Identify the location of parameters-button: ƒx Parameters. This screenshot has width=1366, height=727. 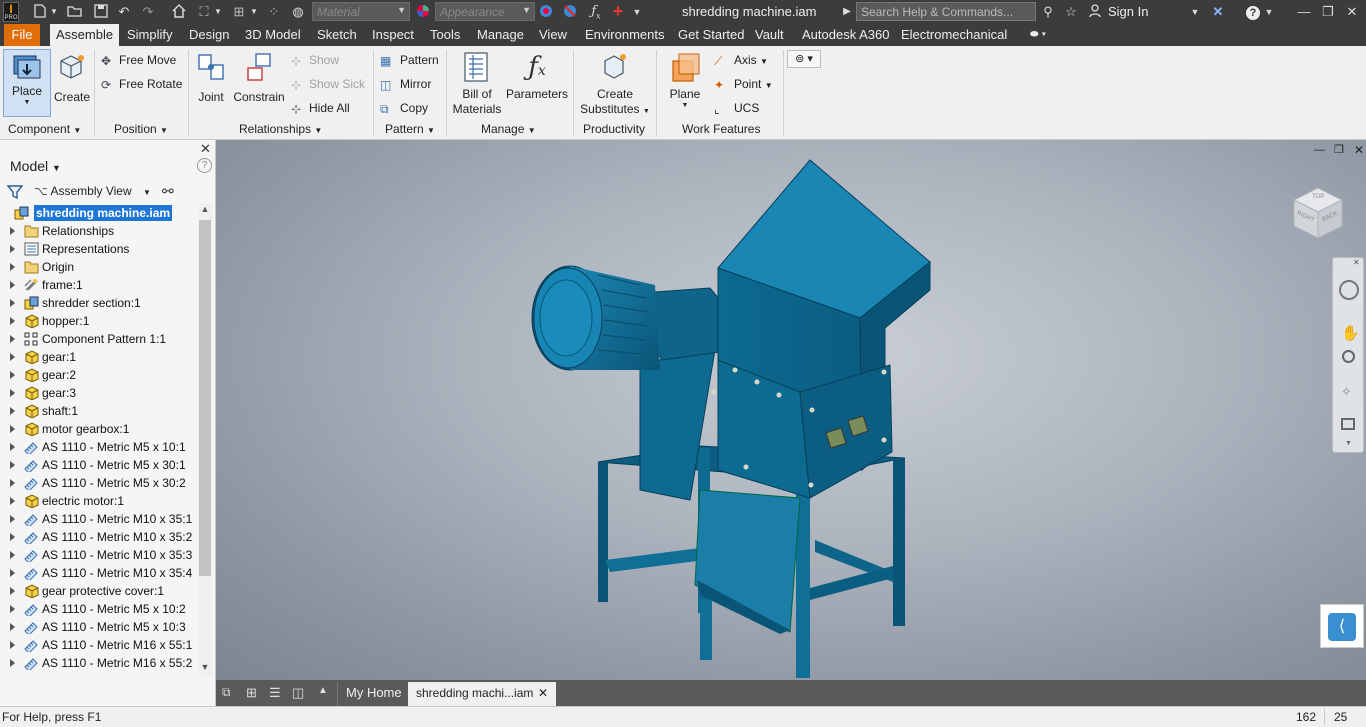
(537, 77).